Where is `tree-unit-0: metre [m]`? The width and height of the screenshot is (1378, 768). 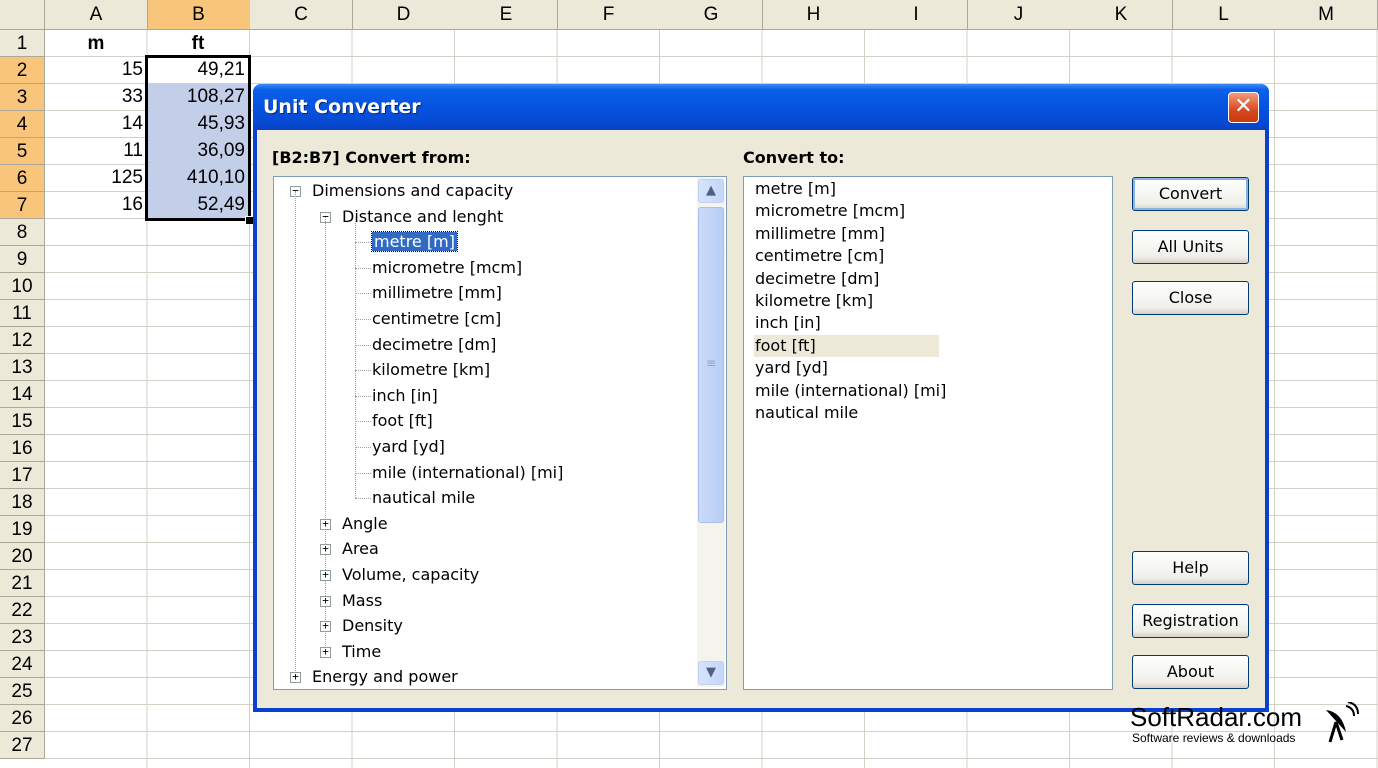
tree-unit-0: metre [m] is located at coordinates (414, 242).